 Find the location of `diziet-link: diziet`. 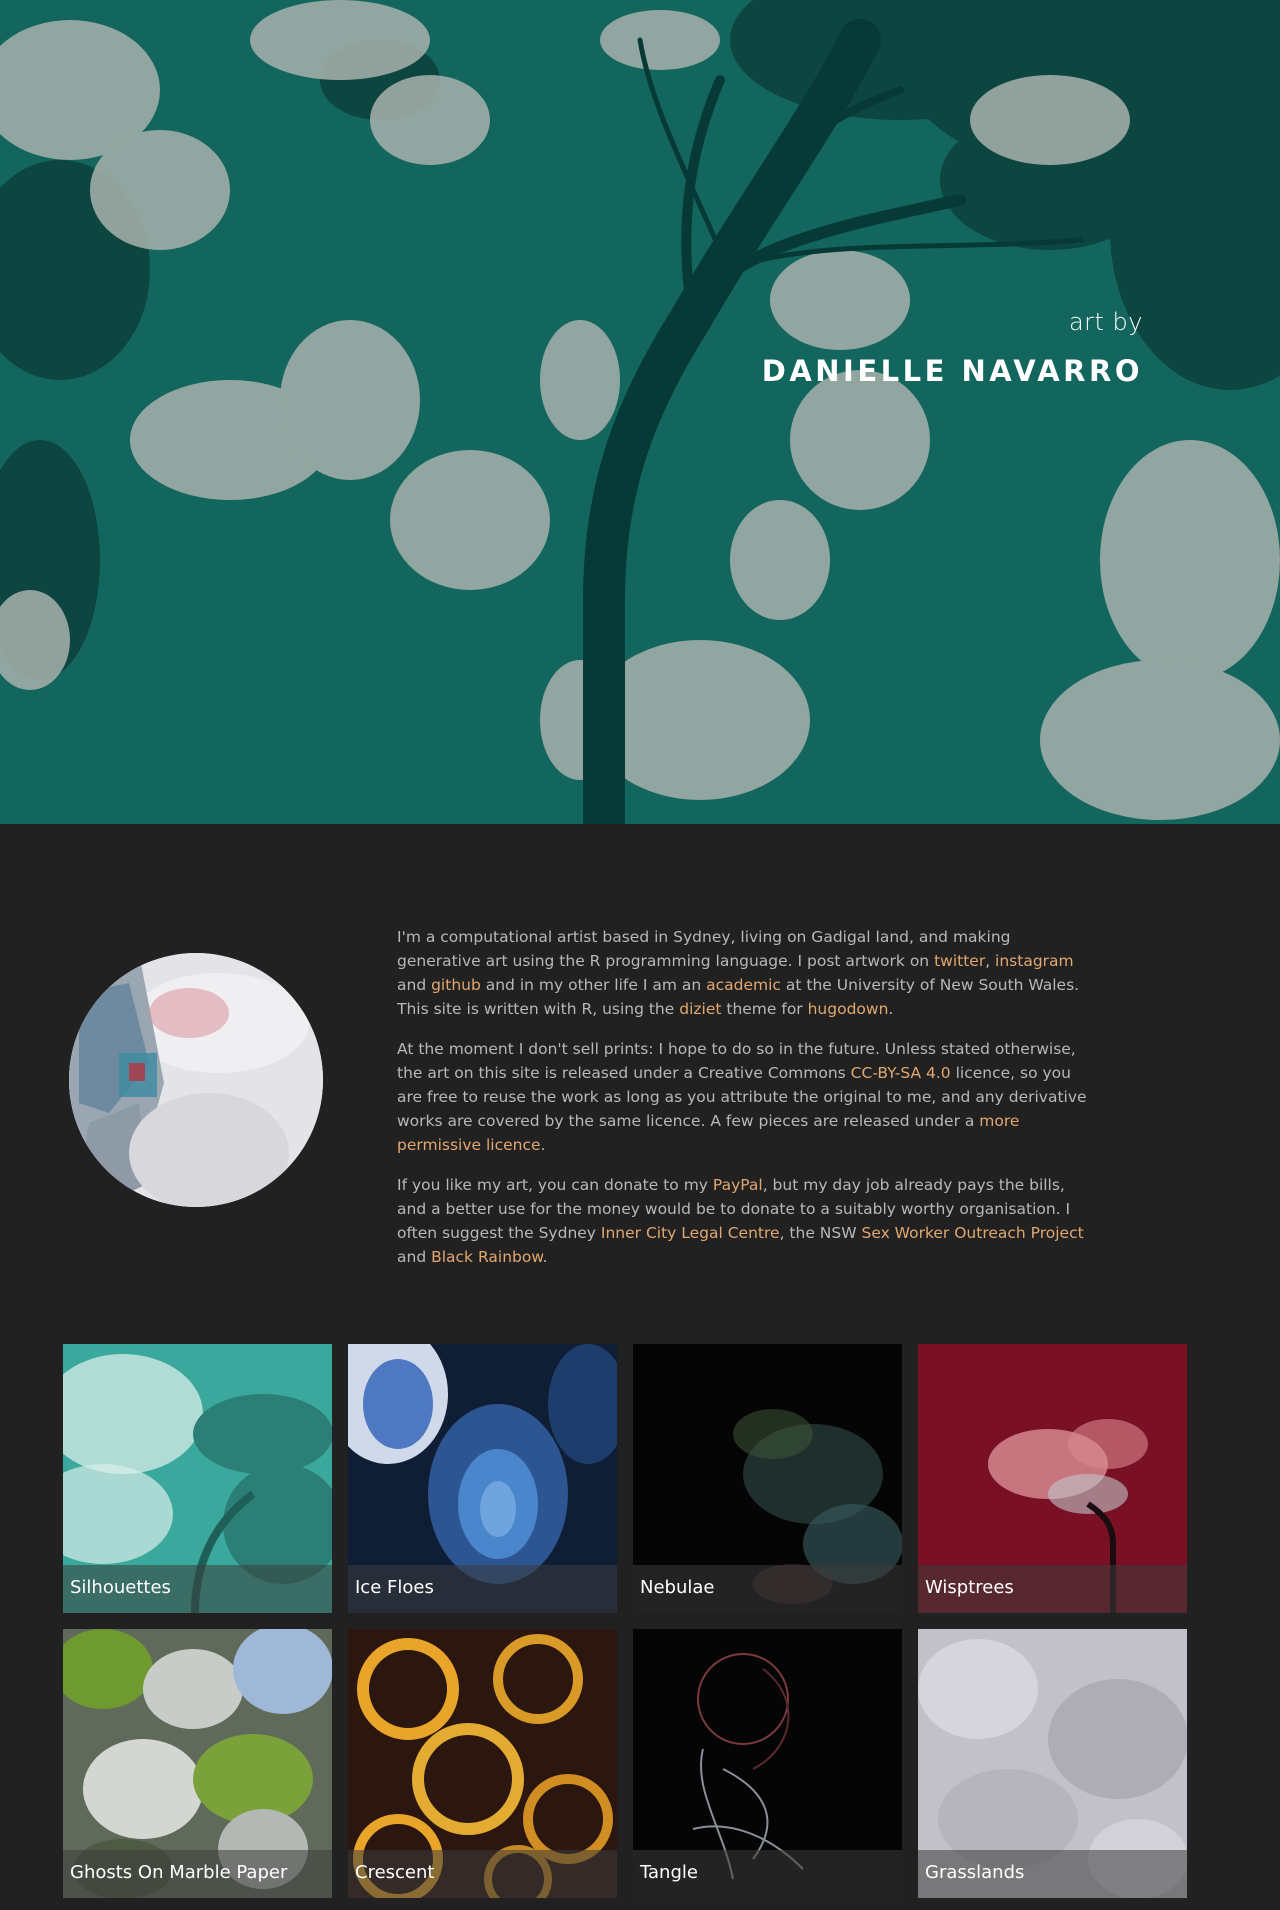

diziet-link: diziet is located at coordinates (700, 1009).